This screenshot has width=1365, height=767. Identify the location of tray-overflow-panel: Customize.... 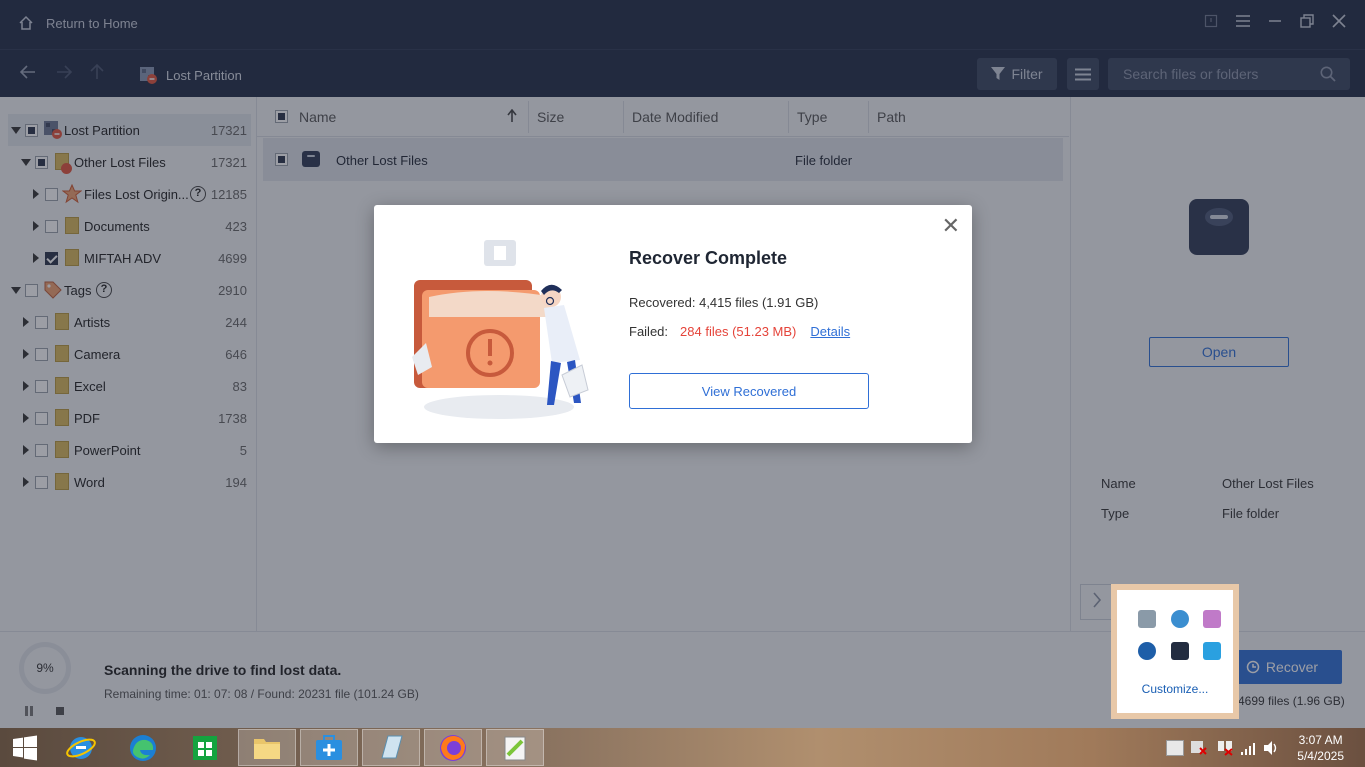
(1175, 651).